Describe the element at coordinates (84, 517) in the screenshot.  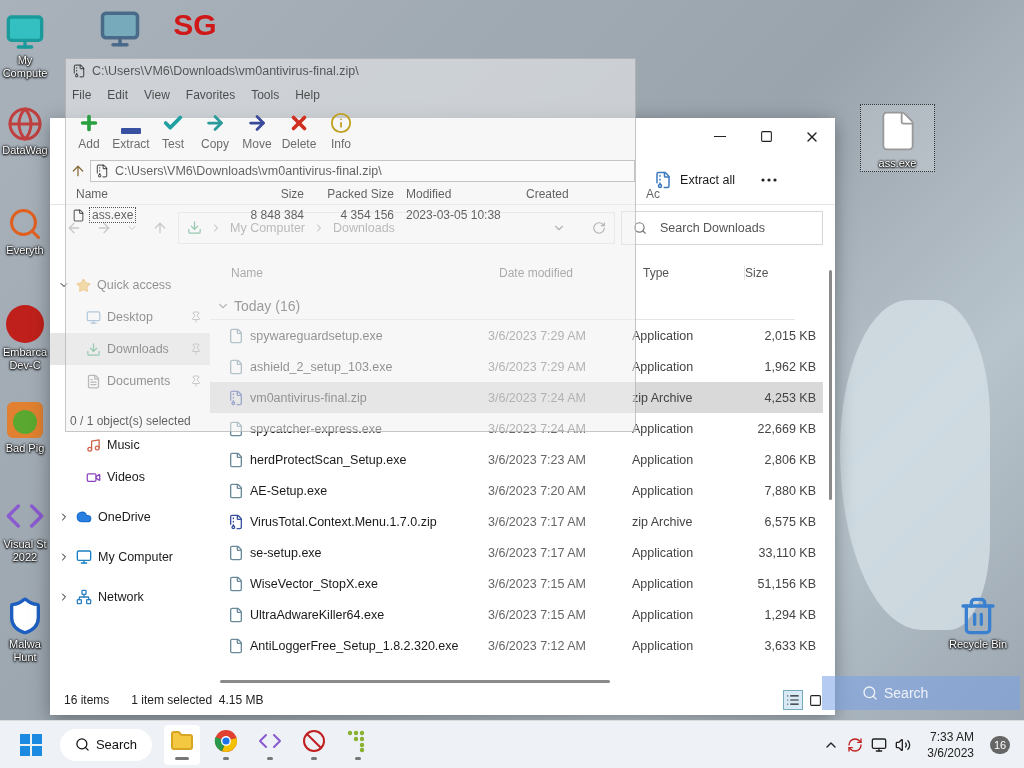
I see `cloud-icon` at that location.